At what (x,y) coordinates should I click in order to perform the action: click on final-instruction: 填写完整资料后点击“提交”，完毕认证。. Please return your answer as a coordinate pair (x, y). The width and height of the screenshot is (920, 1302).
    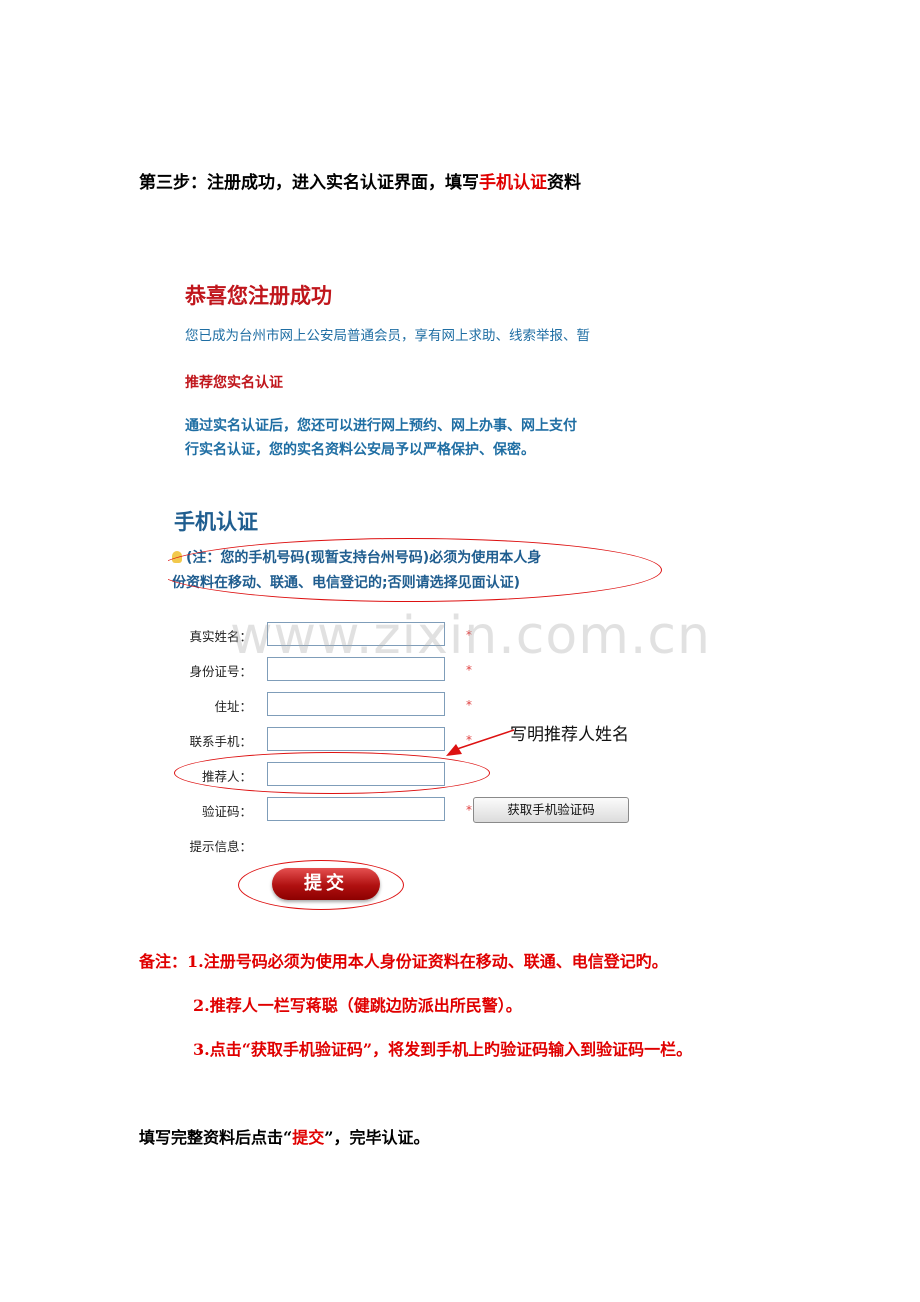
    Looking at the image, I should click on (284, 1136).